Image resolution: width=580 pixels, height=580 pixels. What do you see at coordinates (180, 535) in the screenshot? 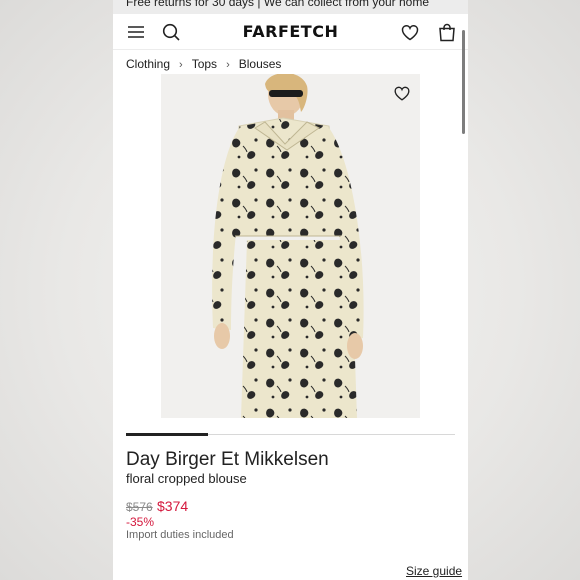
I see `import-duties-note: Import duties included` at bounding box center [180, 535].